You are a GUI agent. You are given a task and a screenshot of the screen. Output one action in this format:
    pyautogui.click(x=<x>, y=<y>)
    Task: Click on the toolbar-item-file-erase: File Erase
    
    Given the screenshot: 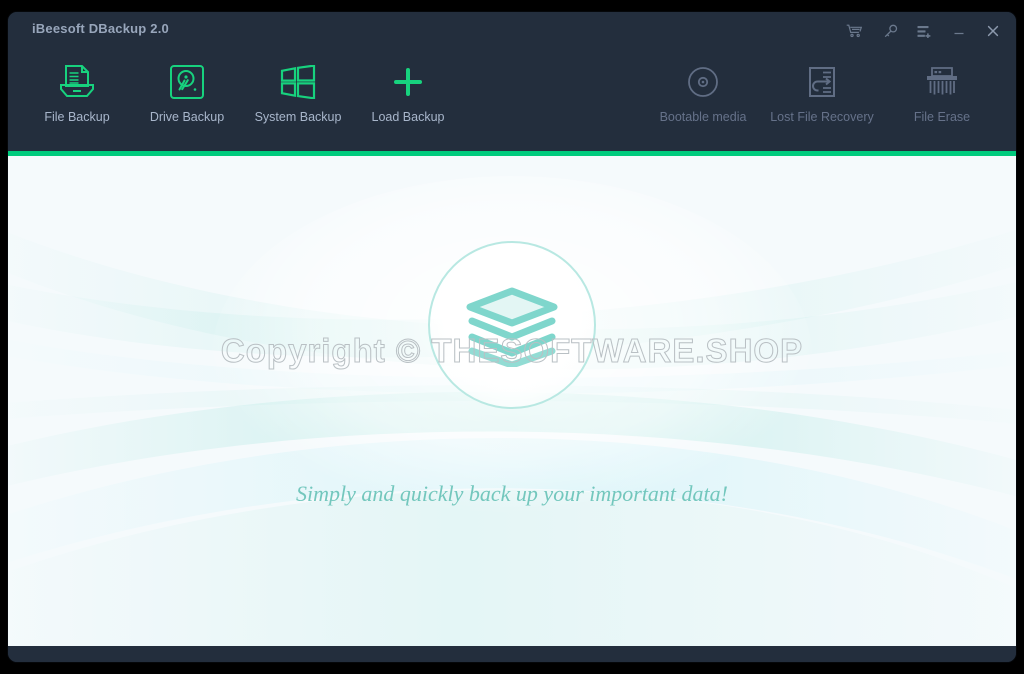 What is the action you would take?
    pyautogui.click(x=942, y=99)
    